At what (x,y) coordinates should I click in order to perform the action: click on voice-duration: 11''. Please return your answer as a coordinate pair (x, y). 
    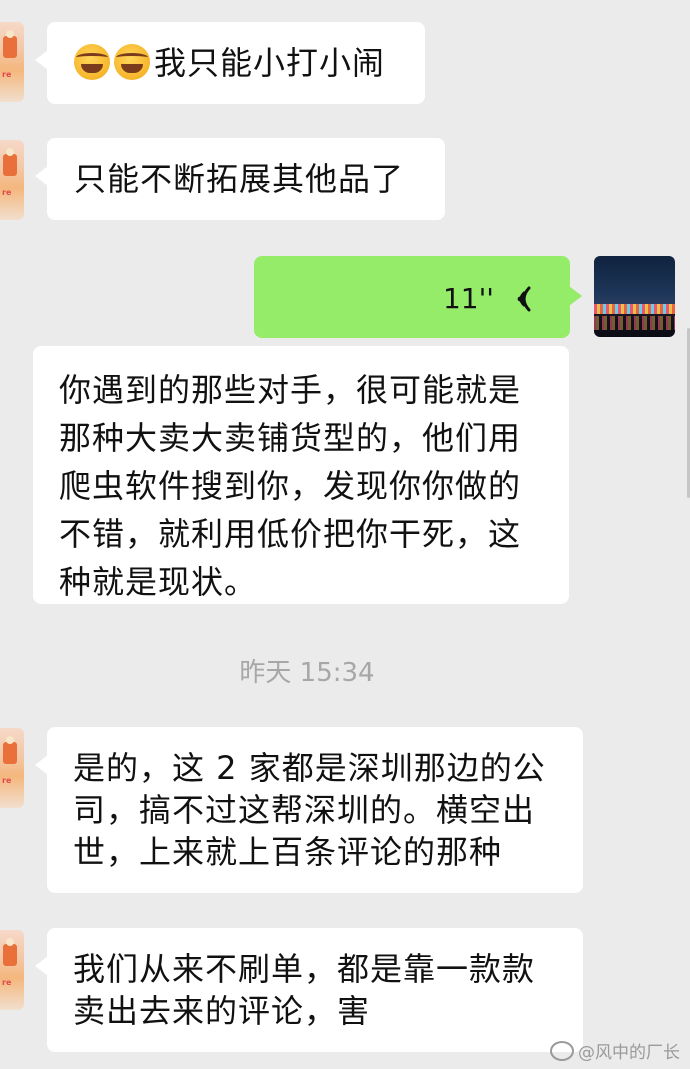
    Looking at the image, I should click on (468, 298).